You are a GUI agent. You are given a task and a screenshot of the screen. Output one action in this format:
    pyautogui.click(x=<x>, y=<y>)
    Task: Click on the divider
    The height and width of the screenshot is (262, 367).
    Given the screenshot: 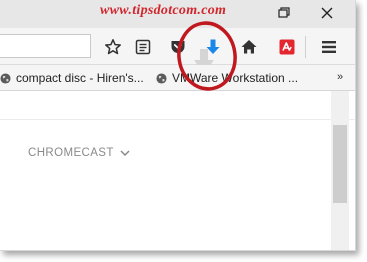 What is the action you would take?
    pyautogui.click(x=177, y=119)
    